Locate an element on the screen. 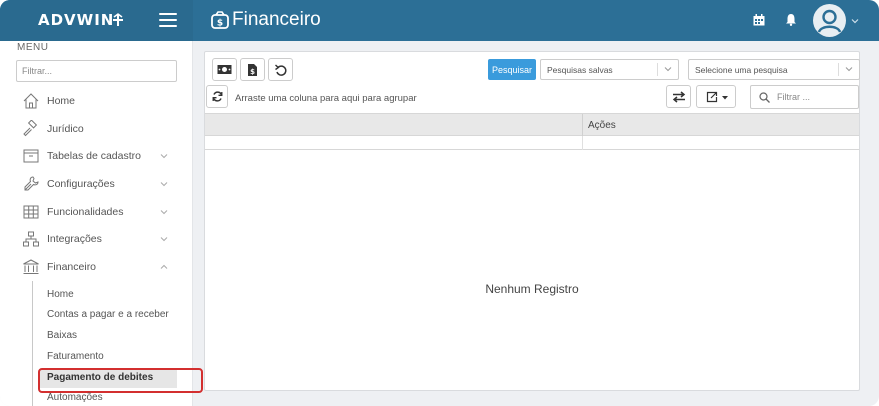 This screenshot has height=406, width=879. invoice-button: $ is located at coordinates (252, 69).